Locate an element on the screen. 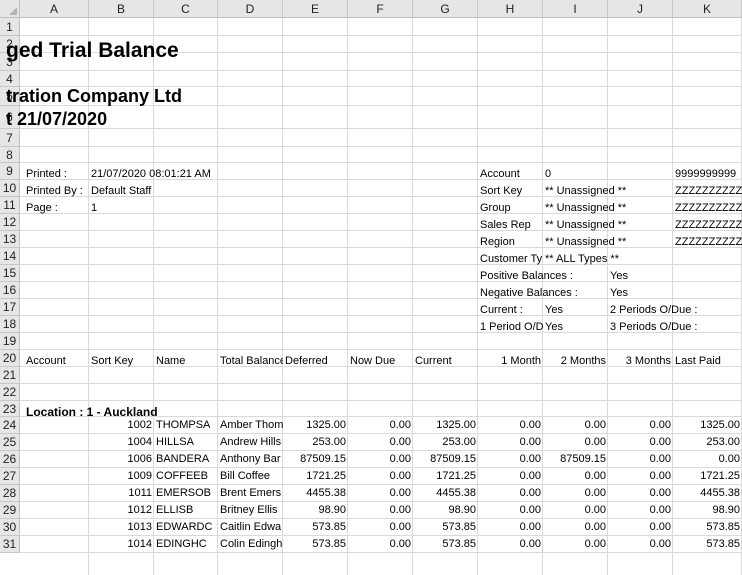 The image size is (742, 575). cell-account: 1009 is located at coordinates (139, 476).